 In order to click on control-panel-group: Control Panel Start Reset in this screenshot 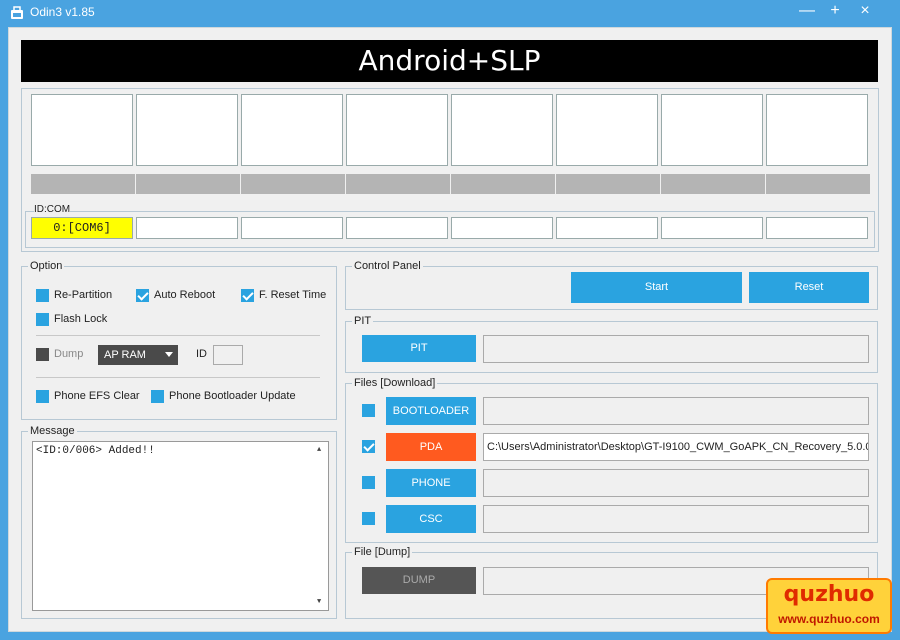, I will do `click(611, 285)`.